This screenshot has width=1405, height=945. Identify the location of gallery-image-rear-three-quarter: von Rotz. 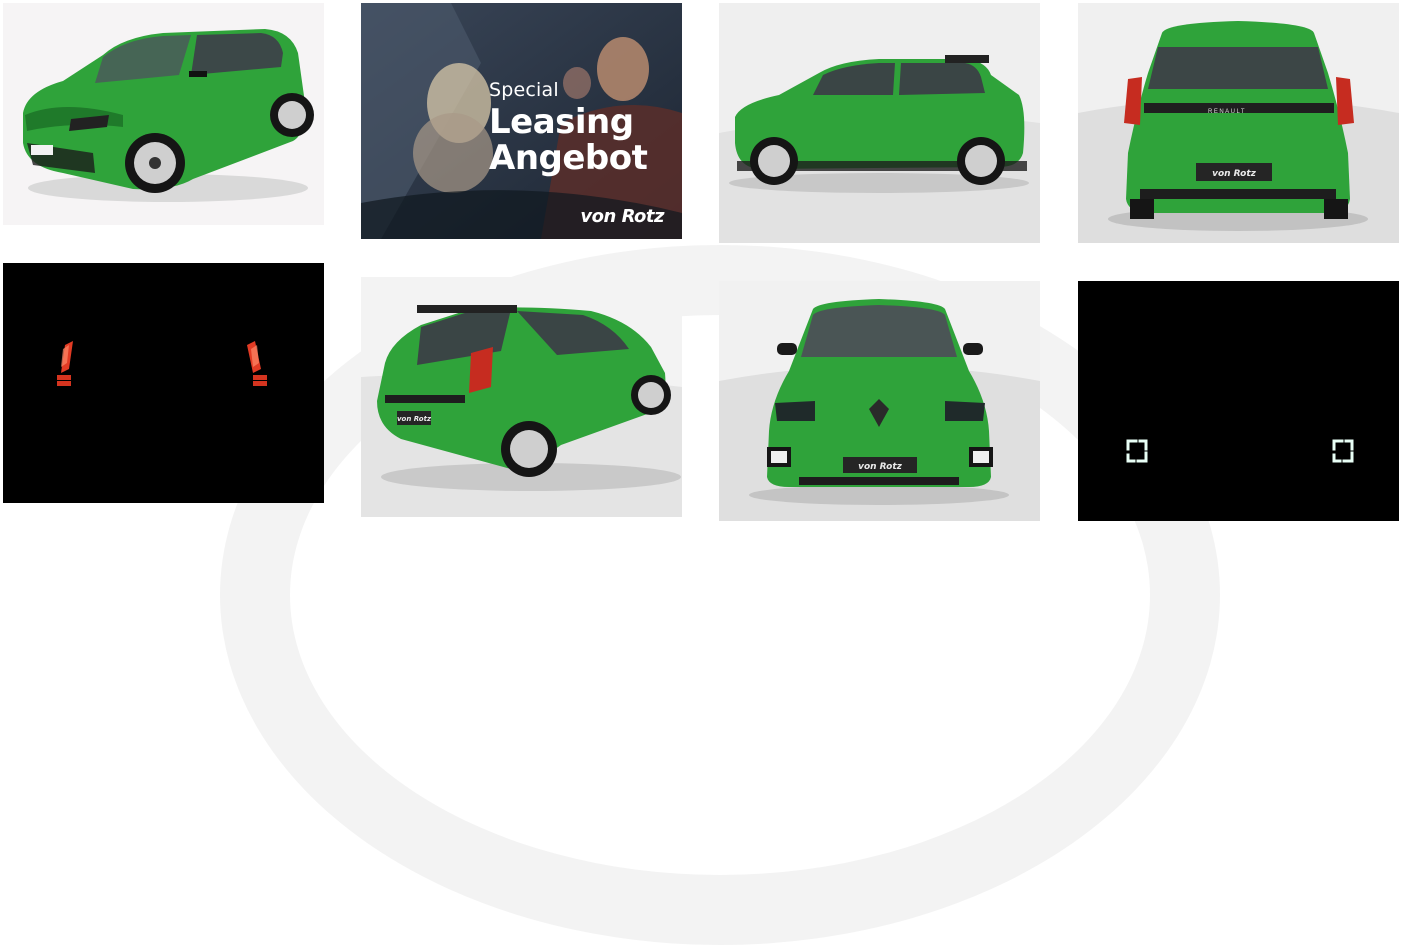
(521, 397).